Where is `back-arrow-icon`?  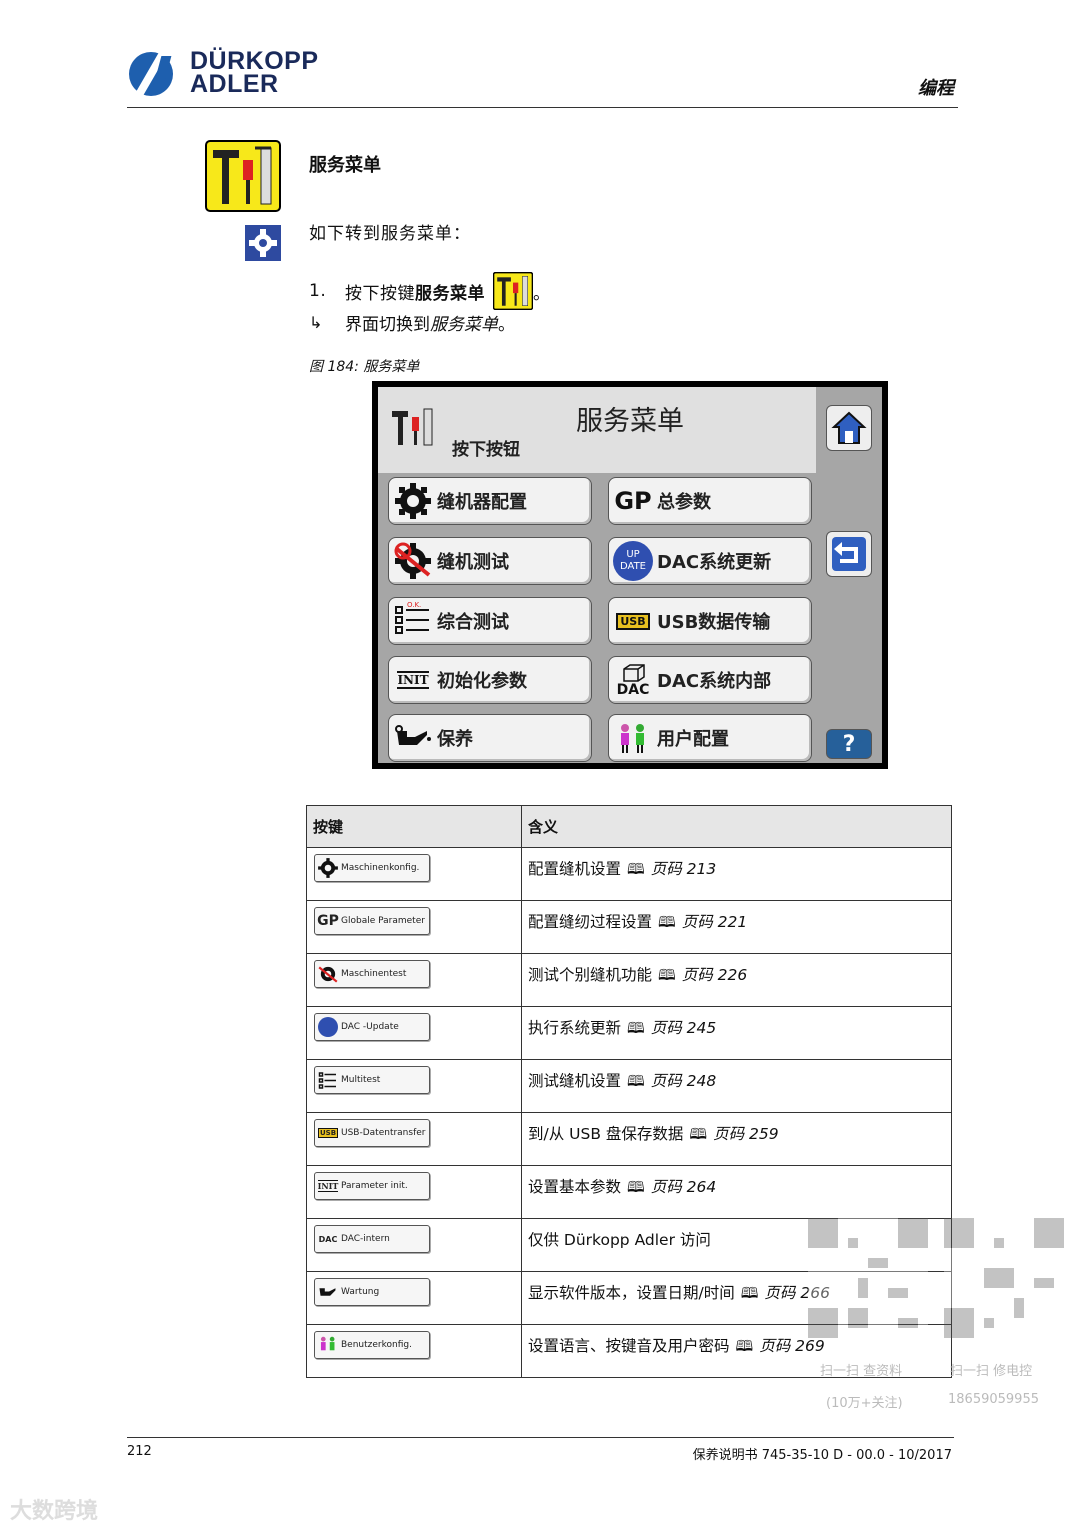 back-arrow-icon is located at coordinates (849, 554).